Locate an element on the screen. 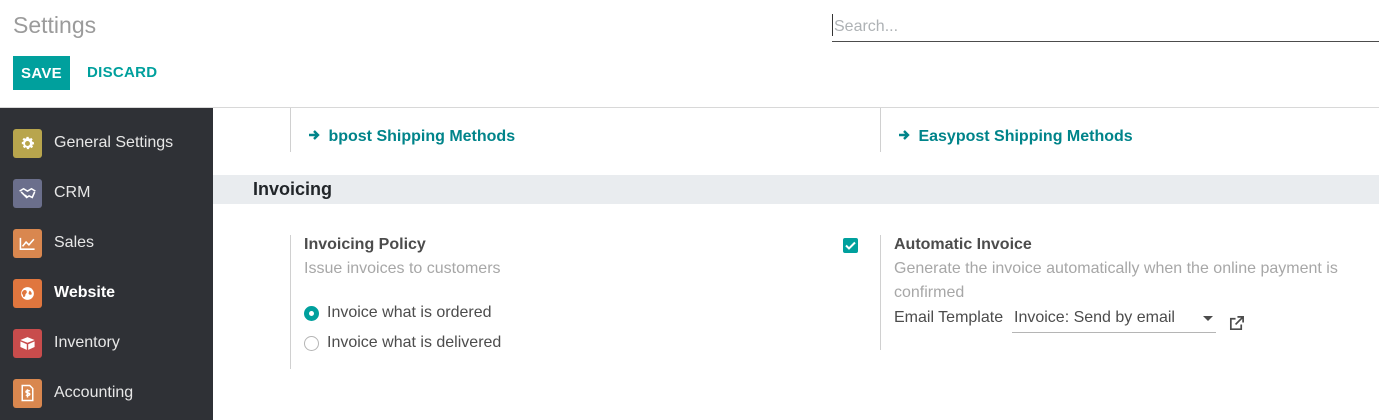 The height and width of the screenshot is (420, 1379). invoicing-policy-description: Issue invoices to customers is located at coordinates (402, 268).